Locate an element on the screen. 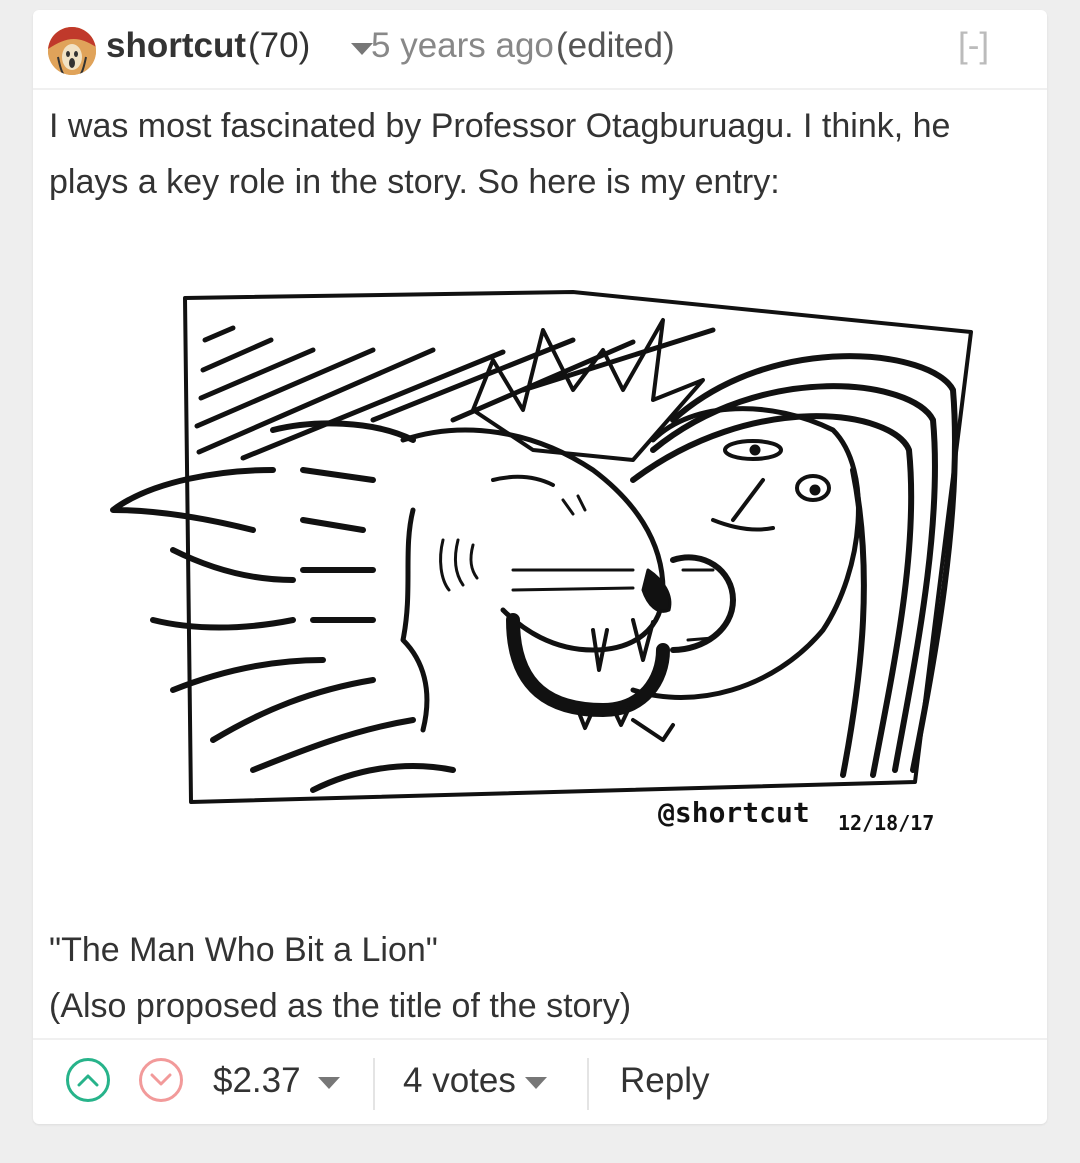 This screenshot has height=1163, width=1080. upvote-button is located at coordinates (88, 1080).